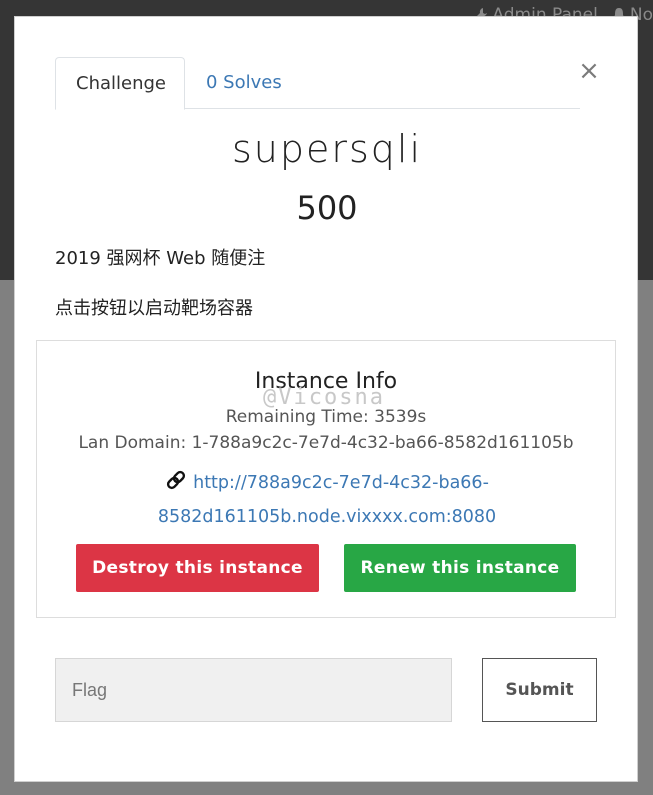 The image size is (653, 795). Describe the element at coordinates (120, 83) in the screenshot. I see `tab-challenge: Challenge` at that location.